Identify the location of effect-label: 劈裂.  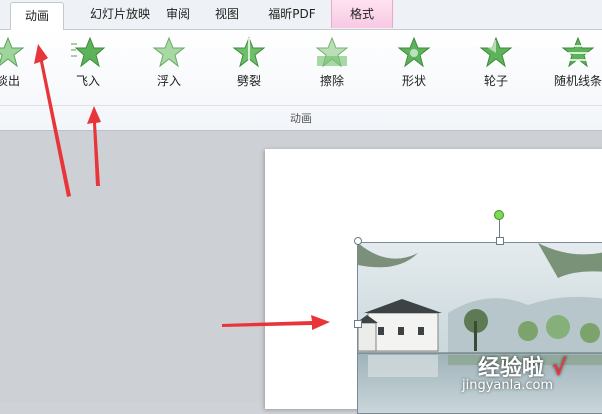
(248, 81).